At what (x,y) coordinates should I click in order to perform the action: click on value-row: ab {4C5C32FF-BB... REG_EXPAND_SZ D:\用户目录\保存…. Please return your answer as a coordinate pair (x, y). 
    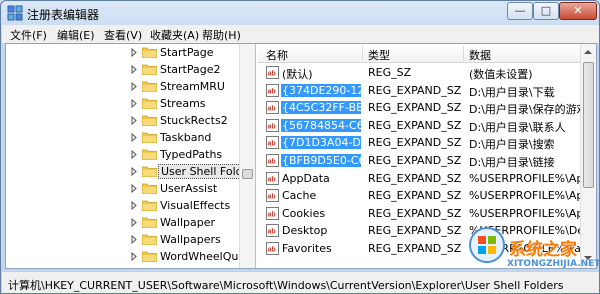
    Looking at the image, I should click on (427, 108).